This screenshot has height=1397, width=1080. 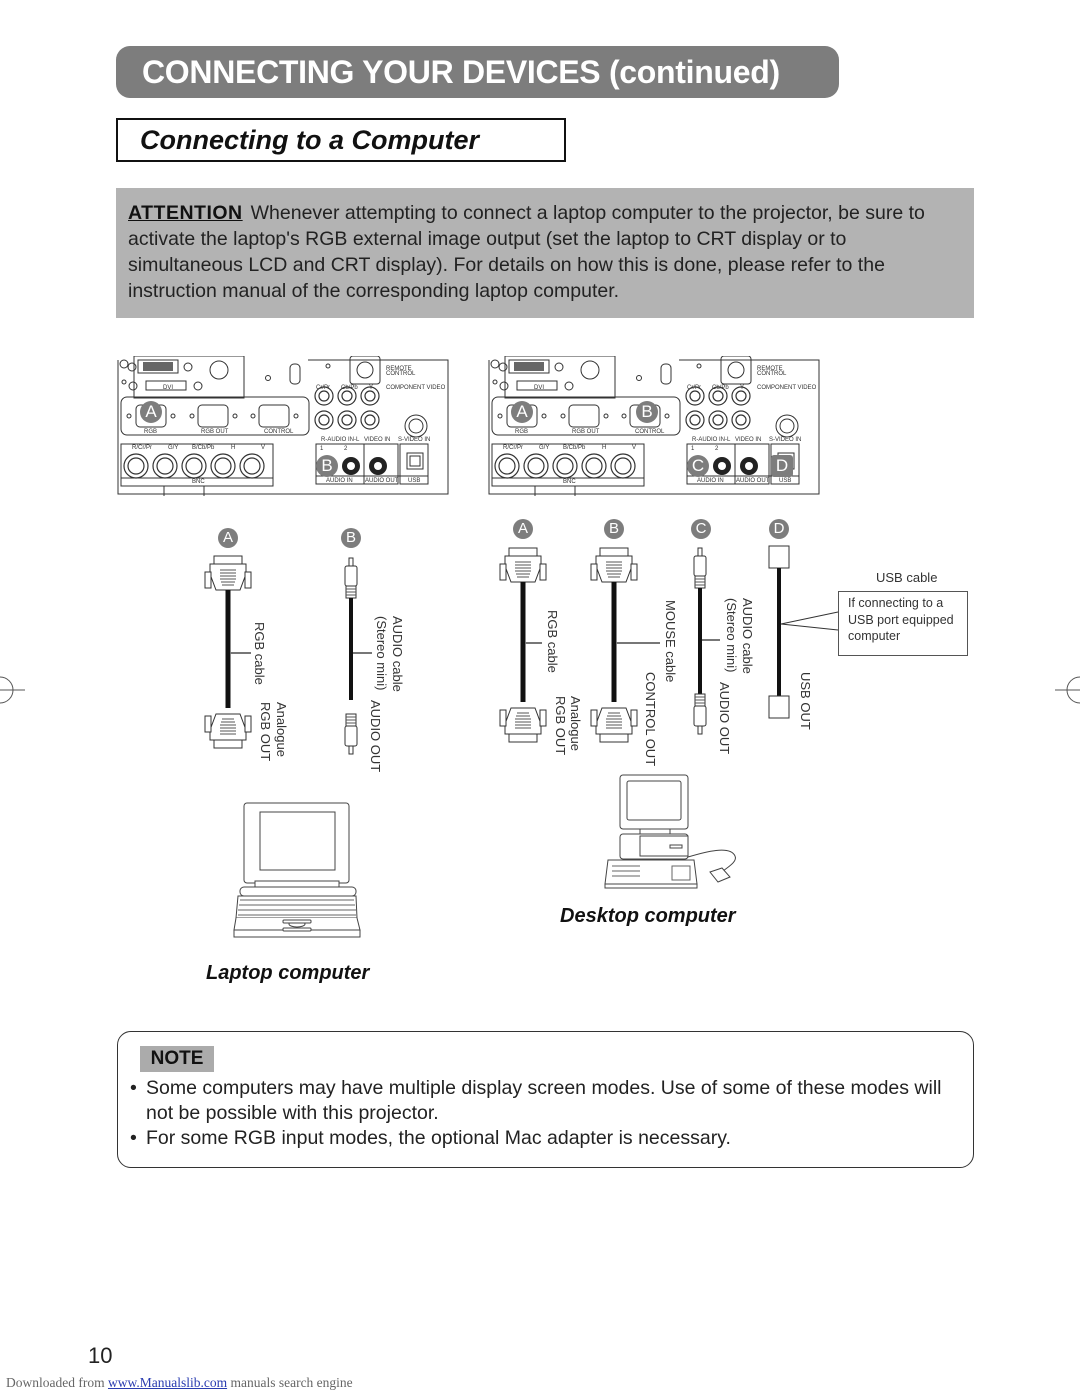 I want to click on cable-badge-c-desktop: C, so click(x=701, y=529).